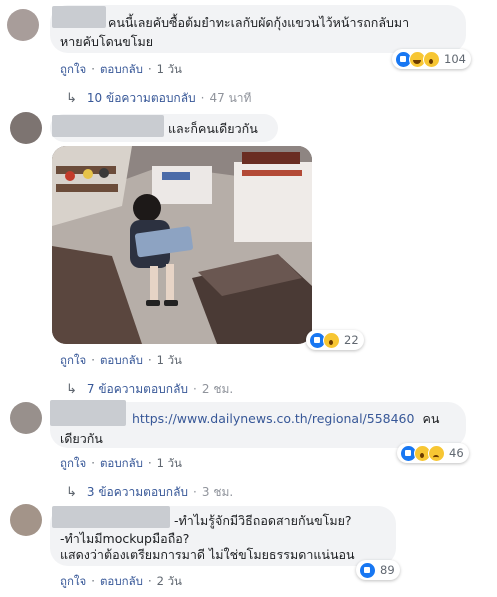 This screenshot has width=497, height=597. I want to click on comment-actions: ถูกใจ · ตอบกลับ · 2 วัน, so click(121, 581).